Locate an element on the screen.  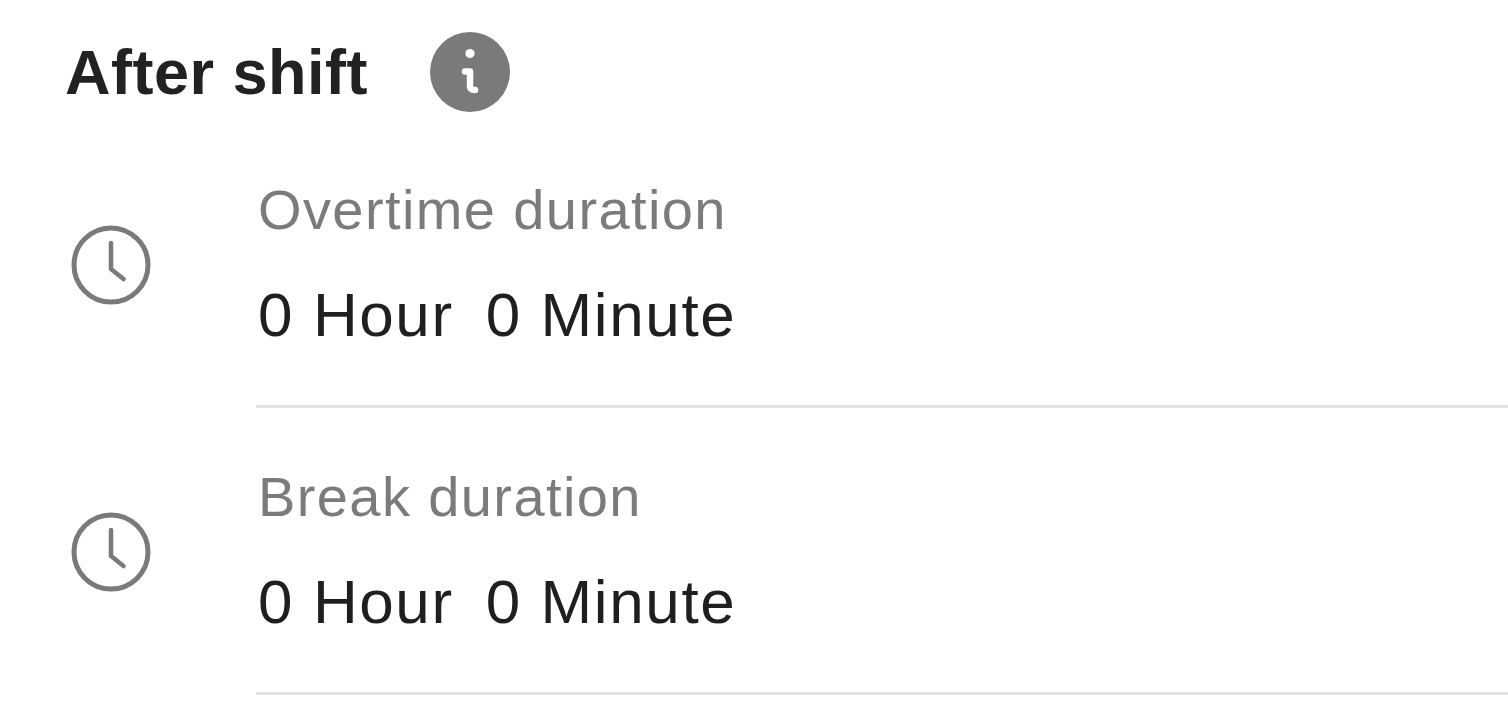
info-icon is located at coordinates (470, 72).